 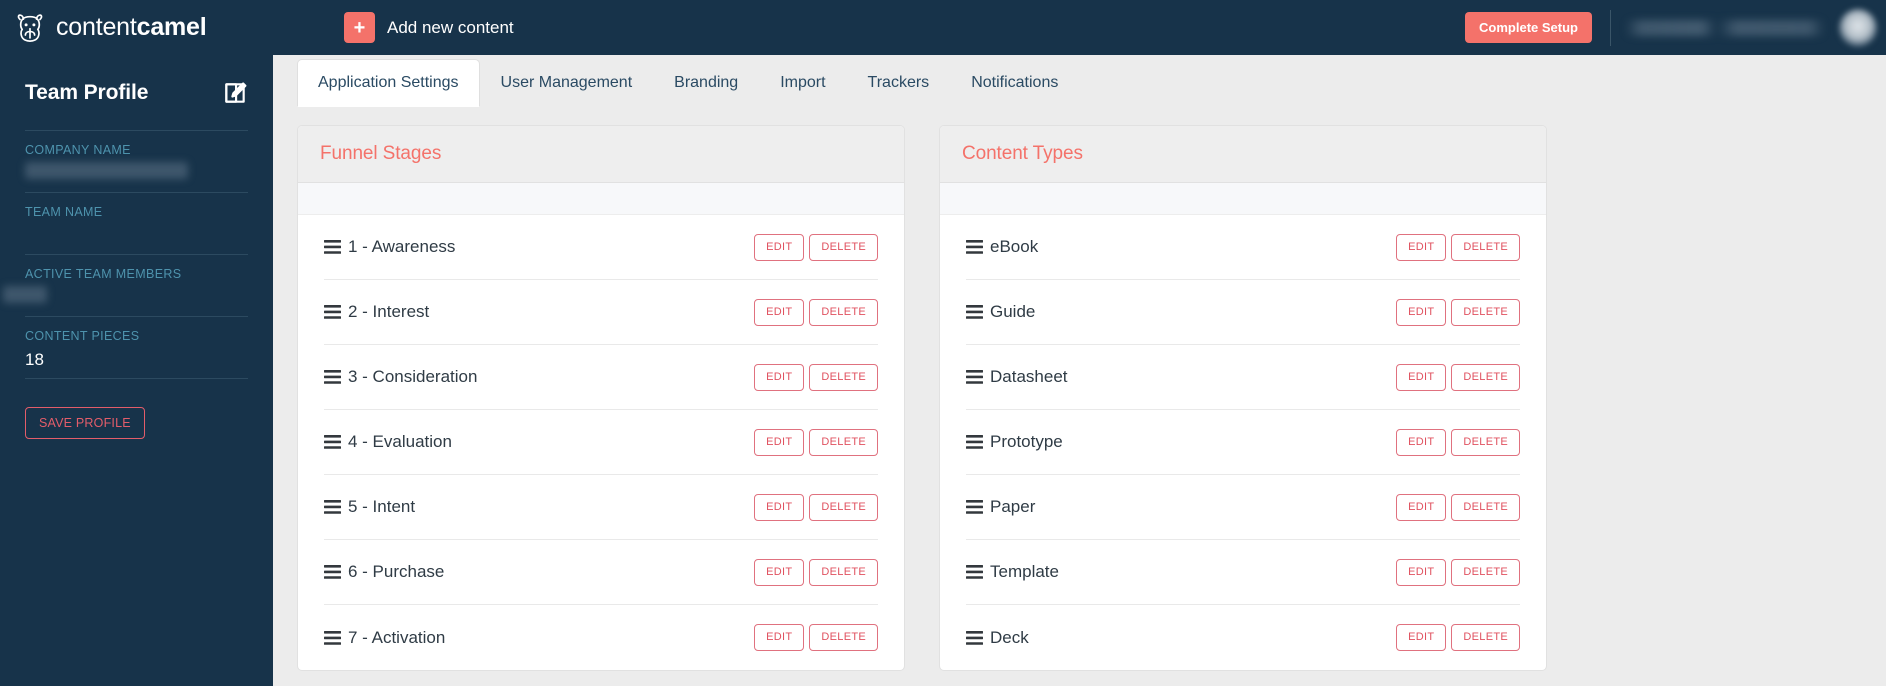 I want to click on funnel-stages-card-spacer, so click(x=601, y=199).